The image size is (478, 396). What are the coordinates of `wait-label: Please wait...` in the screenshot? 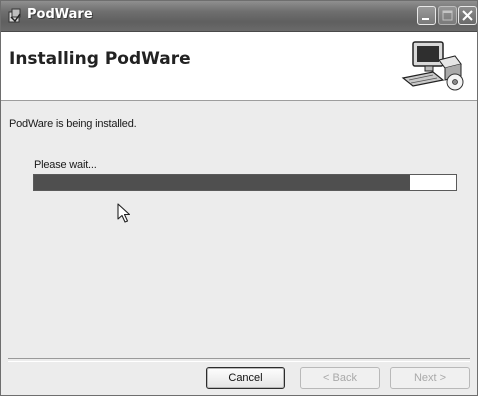 It's located at (65, 165).